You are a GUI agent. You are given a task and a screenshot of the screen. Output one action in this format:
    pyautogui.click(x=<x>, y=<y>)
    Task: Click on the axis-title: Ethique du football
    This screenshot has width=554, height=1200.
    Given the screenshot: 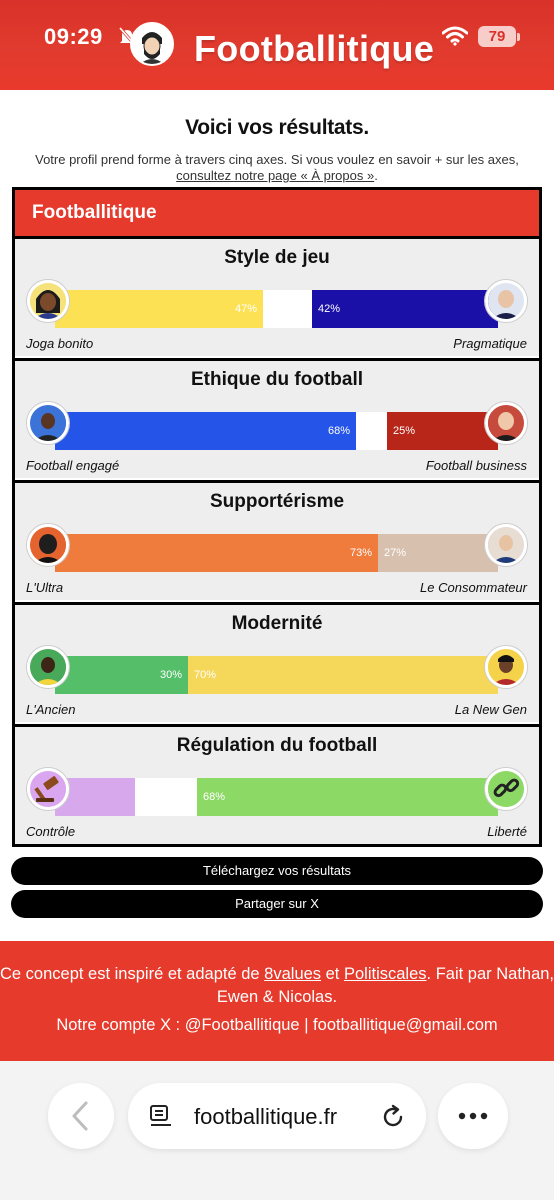 What is the action you would take?
    pyautogui.click(x=277, y=379)
    